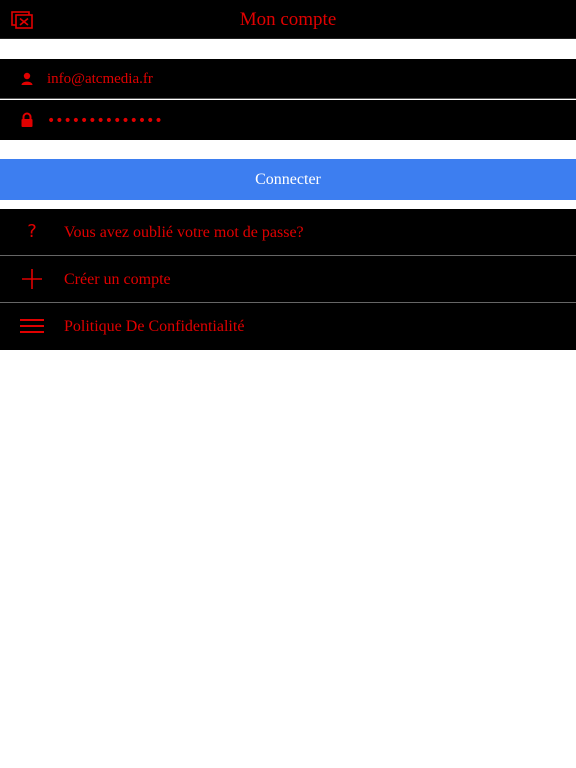 The width and height of the screenshot is (576, 768). I want to click on question-icon: ?, so click(32, 231).